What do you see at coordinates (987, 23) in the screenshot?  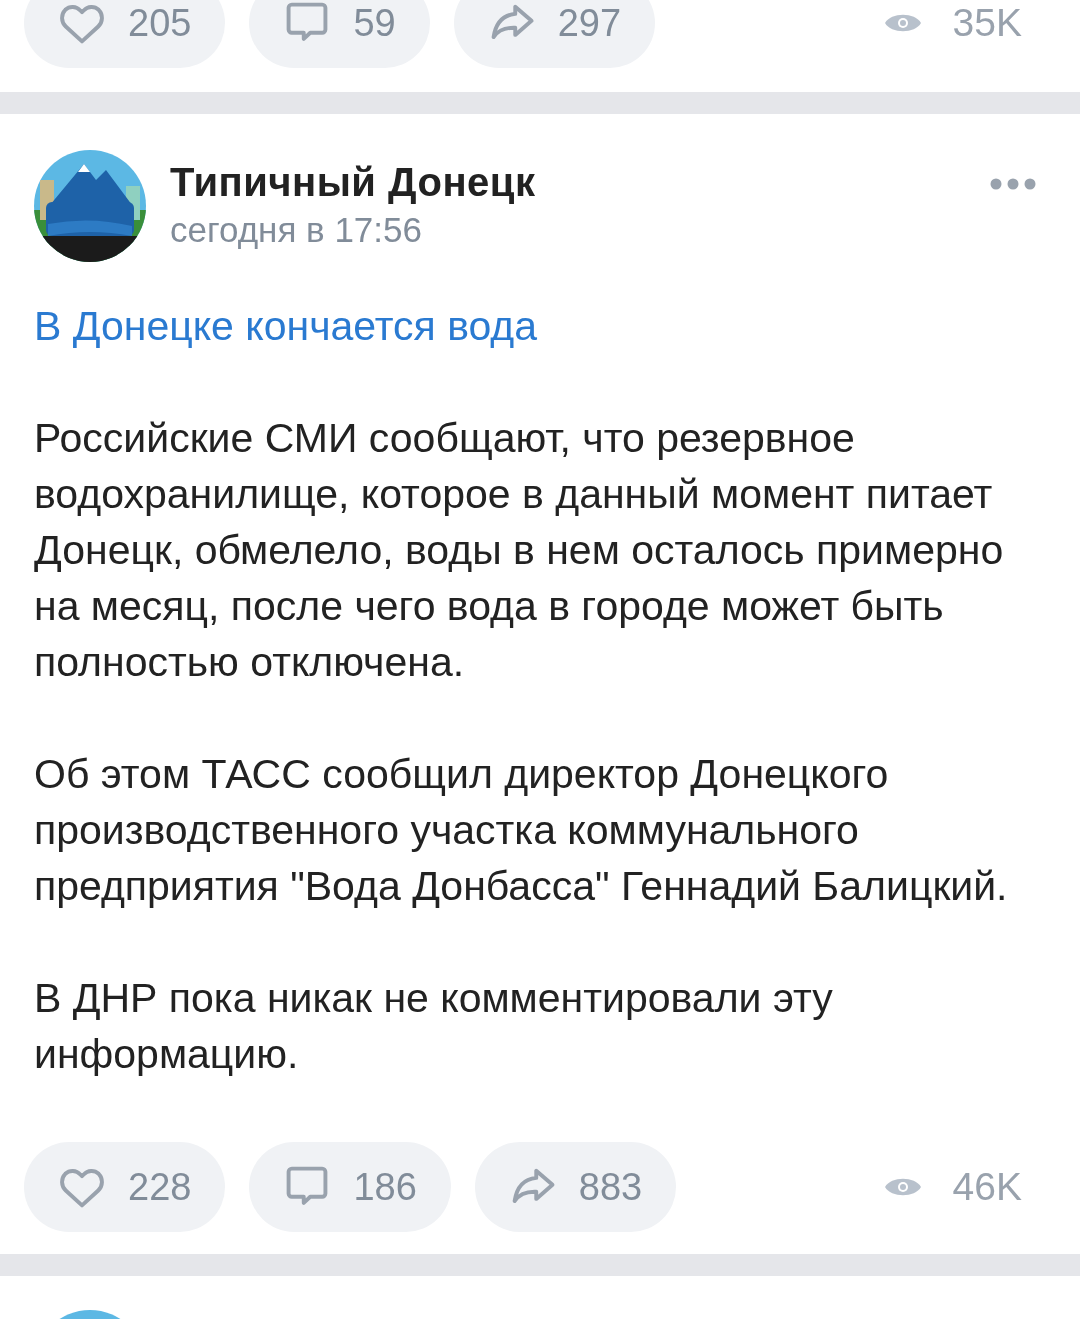 I see `views-count: 35K` at bounding box center [987, 23].